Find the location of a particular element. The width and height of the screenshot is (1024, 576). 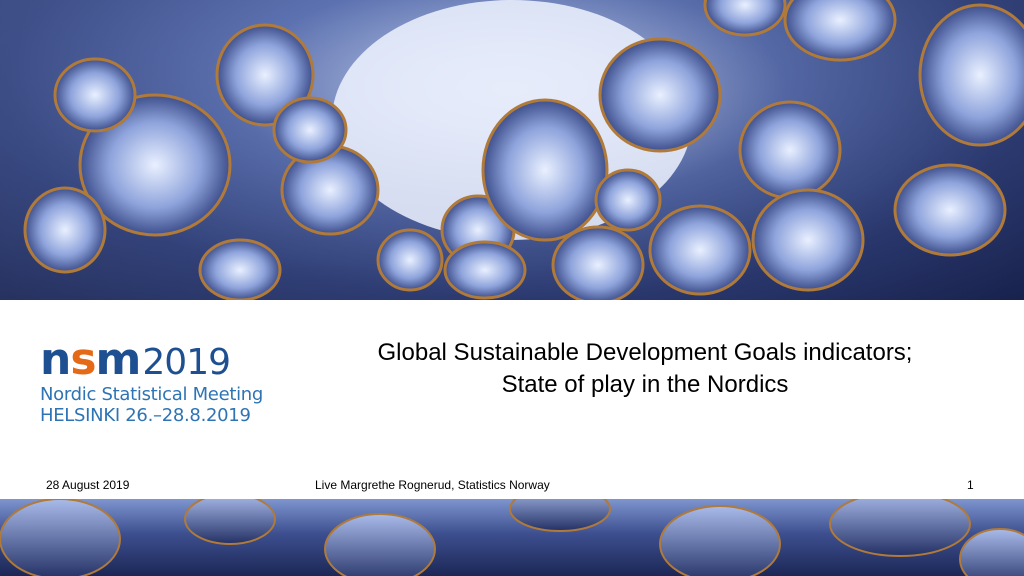

slide-title-line-2: State of play in the Nordics is located at coordinates (645, 384).